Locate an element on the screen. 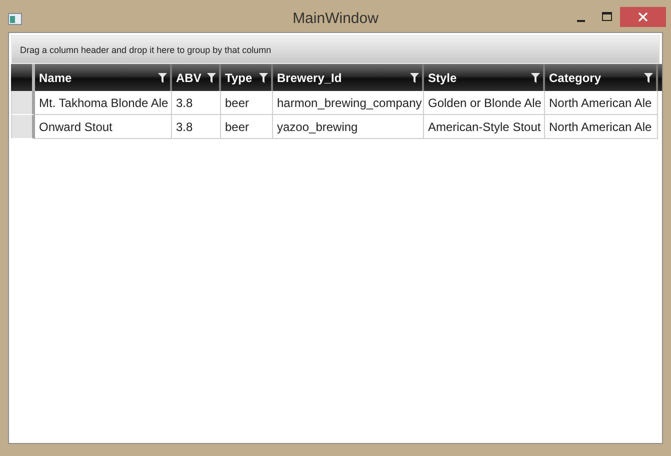  window-title: MainWindow is located at coordinates (335, 18).